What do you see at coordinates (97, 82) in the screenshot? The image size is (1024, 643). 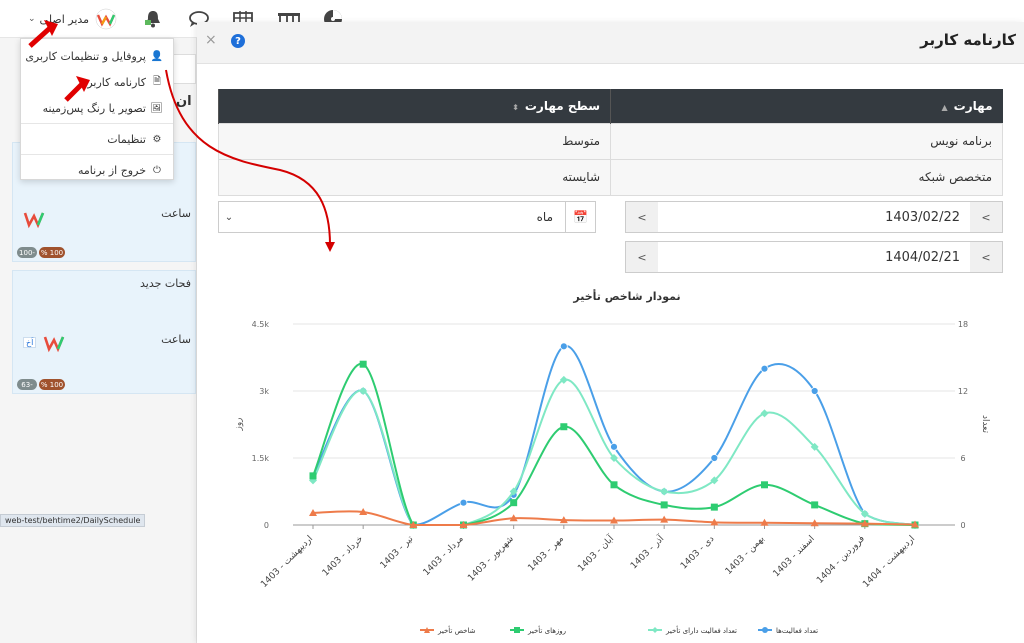 I see `menu-item-user-report: 🗎 کارنامه کاربر` at bounding box center [97, 82].